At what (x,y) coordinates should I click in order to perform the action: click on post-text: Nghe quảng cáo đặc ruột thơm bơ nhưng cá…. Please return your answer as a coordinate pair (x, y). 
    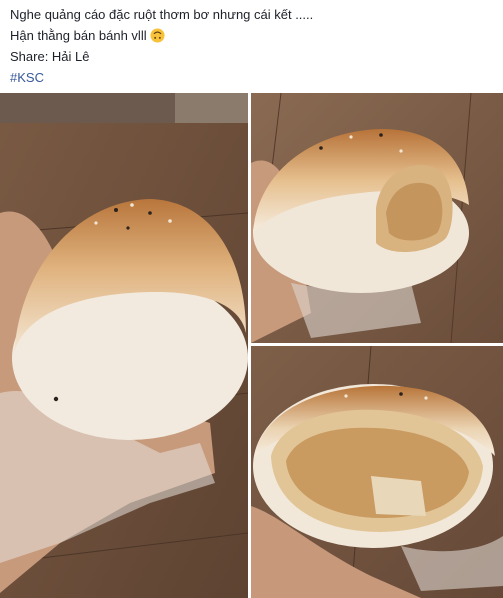
    Looking at the image, I should click on (250, 46).